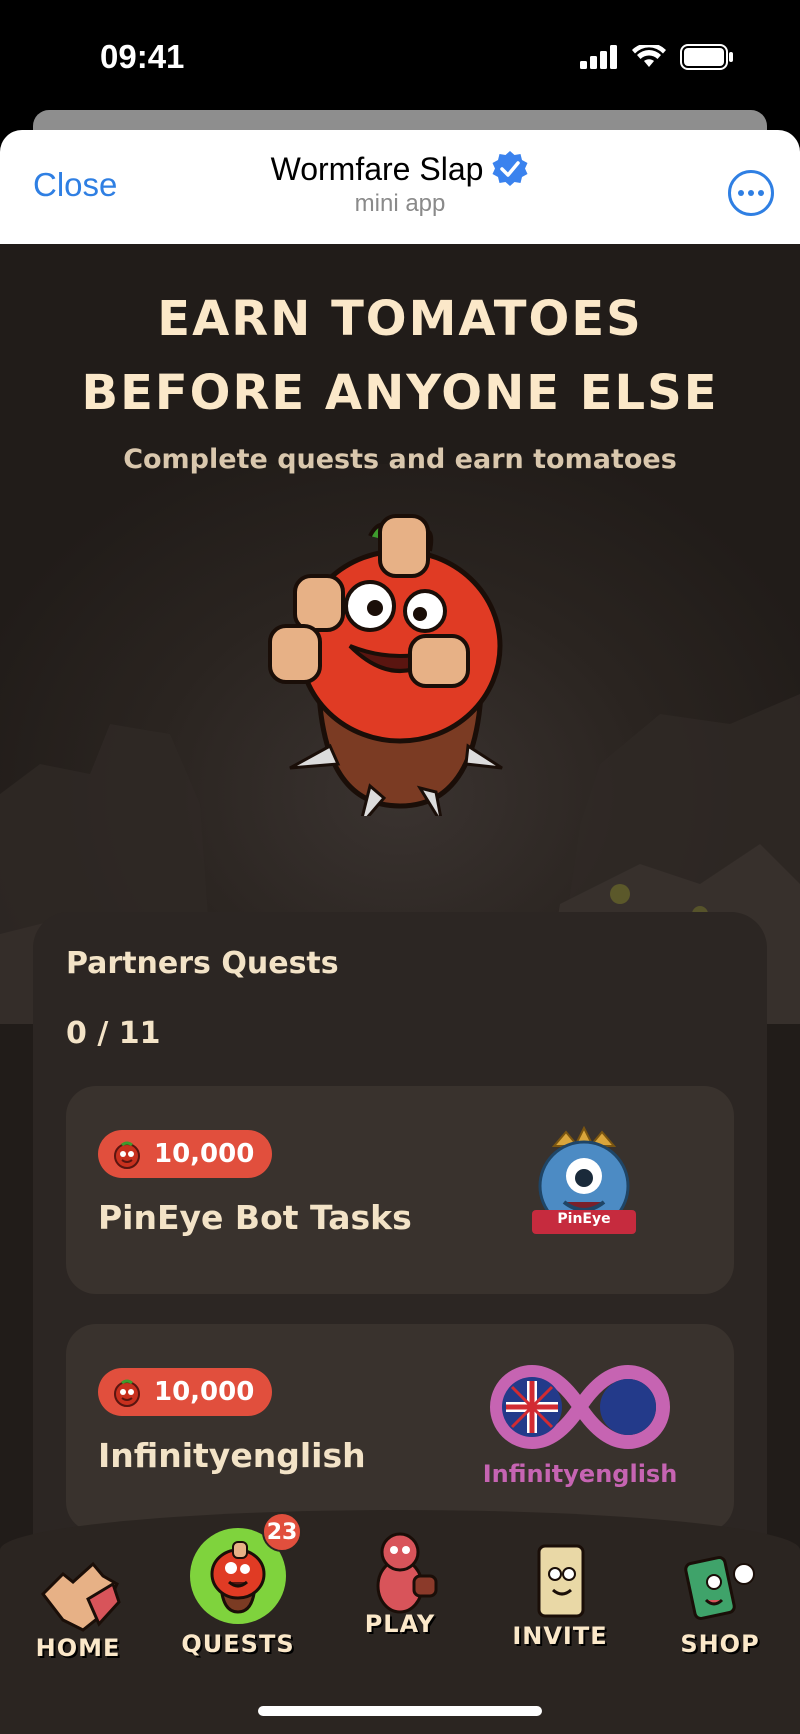  Describe the element at coordinates (255, 1217) in the screenshot. I see `quest-name: PinEye Bot Tasks` at that location.